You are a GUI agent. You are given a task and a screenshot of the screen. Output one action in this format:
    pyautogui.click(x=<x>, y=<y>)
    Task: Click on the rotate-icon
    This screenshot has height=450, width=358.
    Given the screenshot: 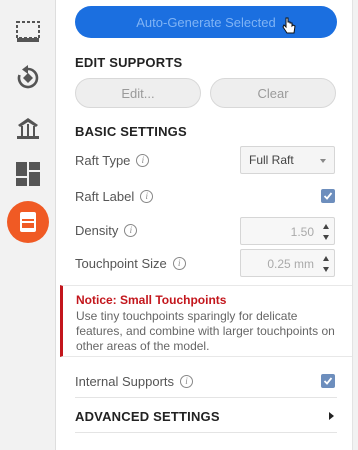 What is the action you would take?
    pyautogui.click(x=28, y=78)
    